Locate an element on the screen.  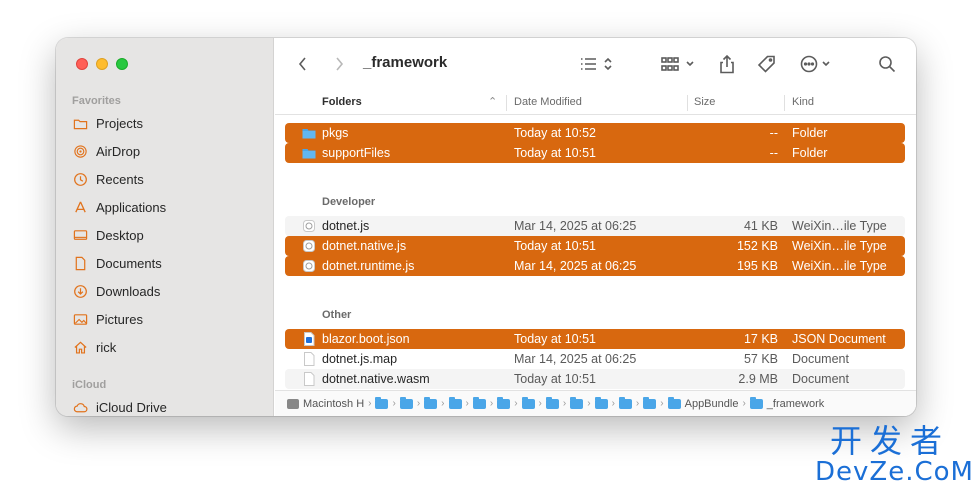
path-appbundle: AppBundle is located at coordinates (712, 404).